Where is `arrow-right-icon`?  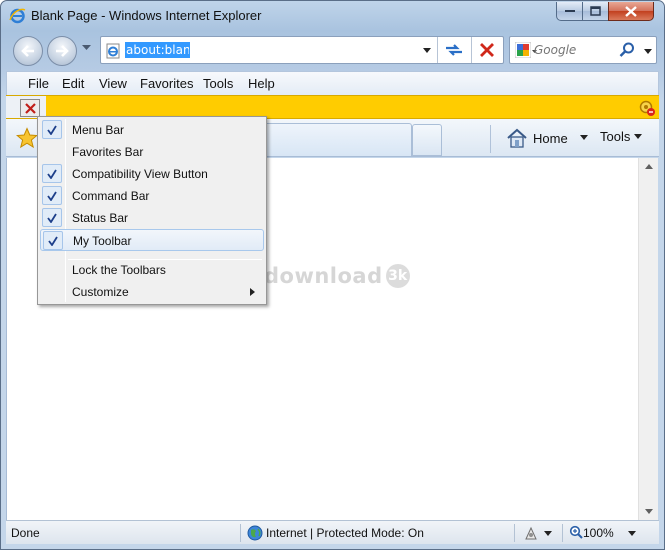
arrow-right-icon is located at coordinates (62, 51).